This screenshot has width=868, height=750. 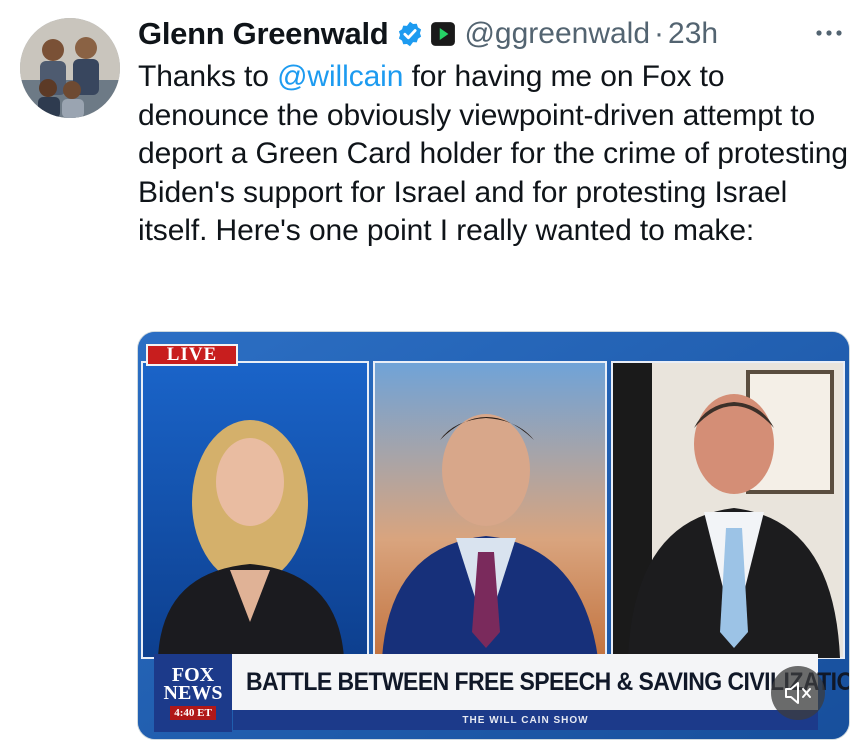 What do you see at coordinates (443, 34) in the screenshot?
I see `affiliate-badge-icon` at bounding box center [443, 34].